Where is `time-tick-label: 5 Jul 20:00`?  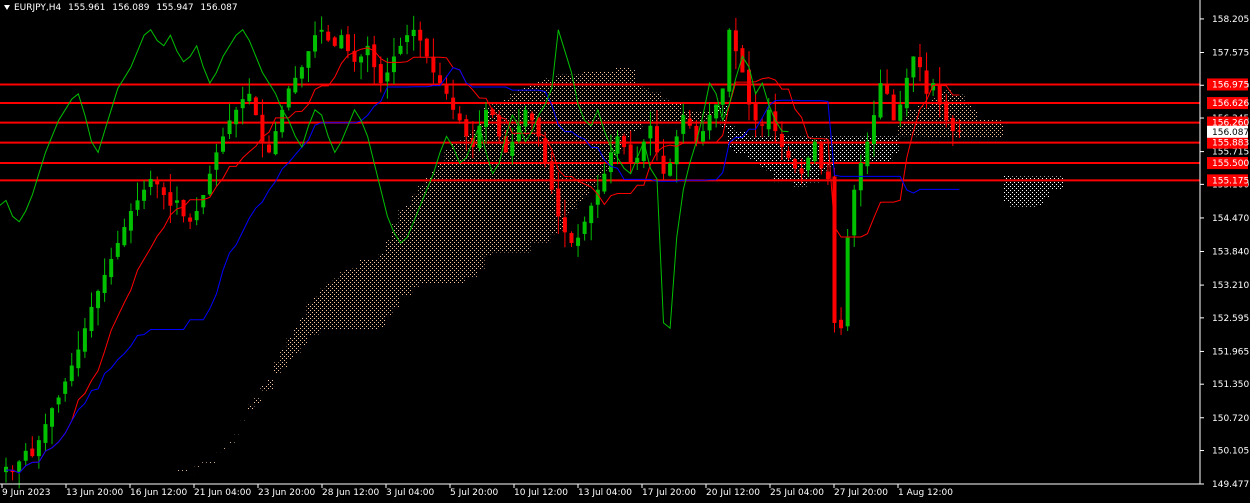 time-tick-label: 5 Jul 20:00 is located at coordinates (474, 493).